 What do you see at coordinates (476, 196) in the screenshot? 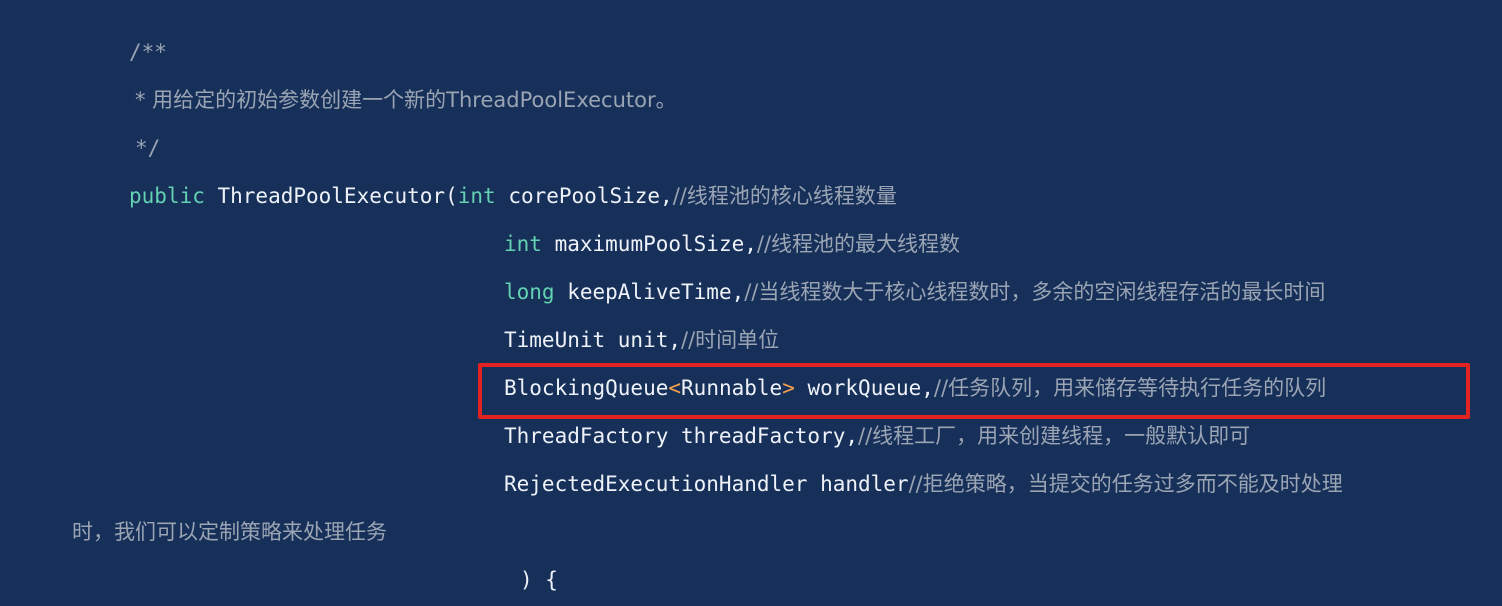
I see `int-keyword: int` at bounding box center [476, 196].